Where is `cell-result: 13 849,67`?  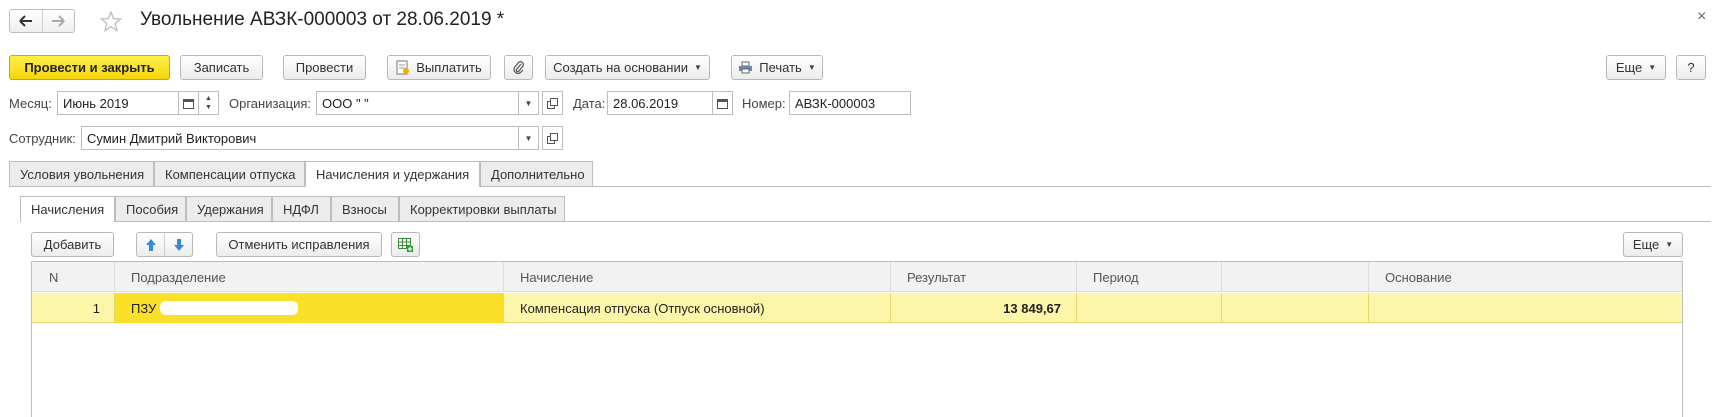
cell-result: 13 849,67 is located at coordinates (984, 308).